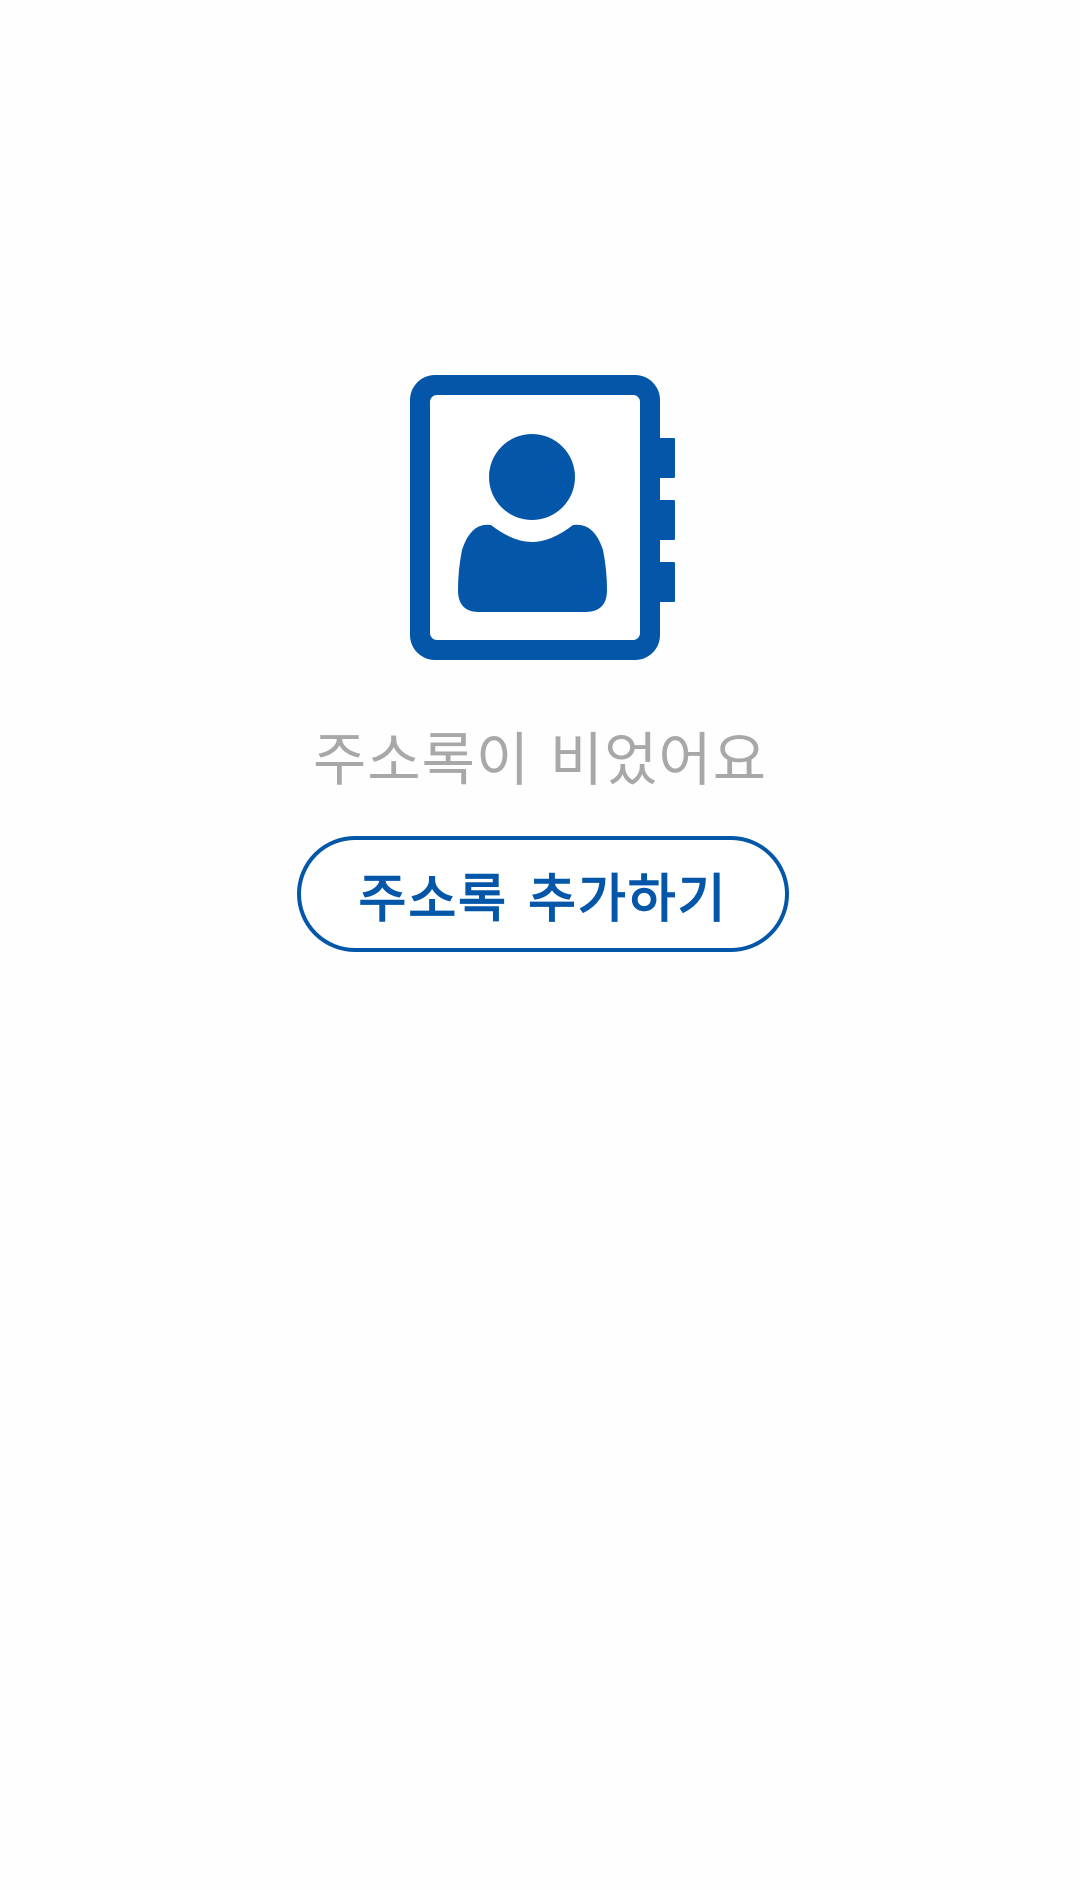 This screenshot has height=1890, width=1080. I want to click on empty-message: 주소록이 비었어요, so click(540, 760).